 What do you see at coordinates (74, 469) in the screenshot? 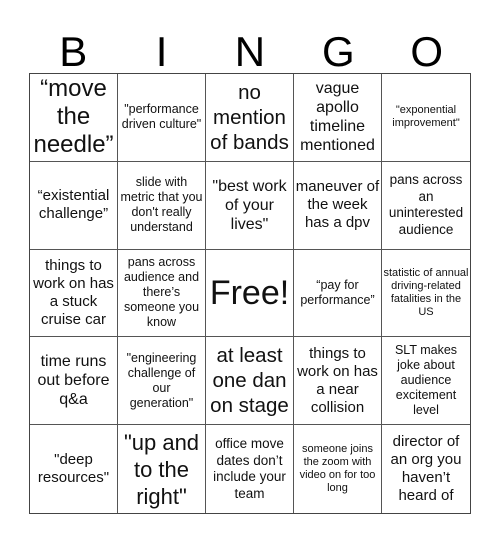
I see `bingo-cell: "deep resources"` at bounding box center [74, 469].